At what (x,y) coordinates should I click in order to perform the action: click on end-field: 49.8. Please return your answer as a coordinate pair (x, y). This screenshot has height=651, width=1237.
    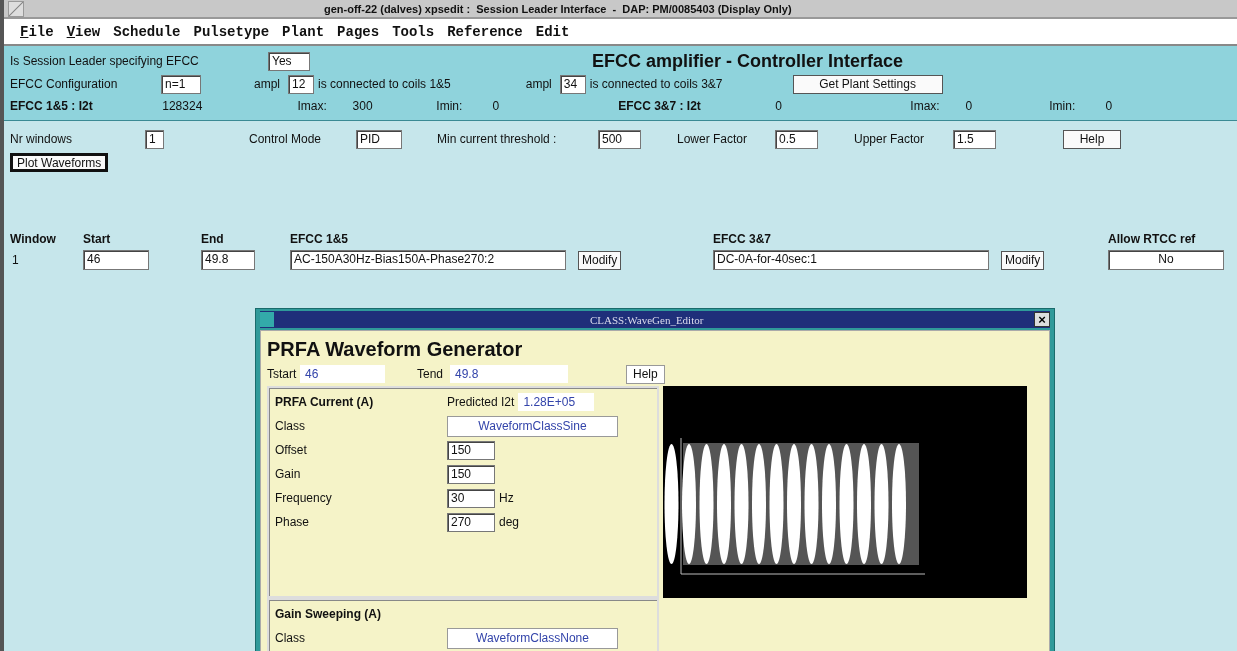
    Looking at the image, I should click on (228, 260).